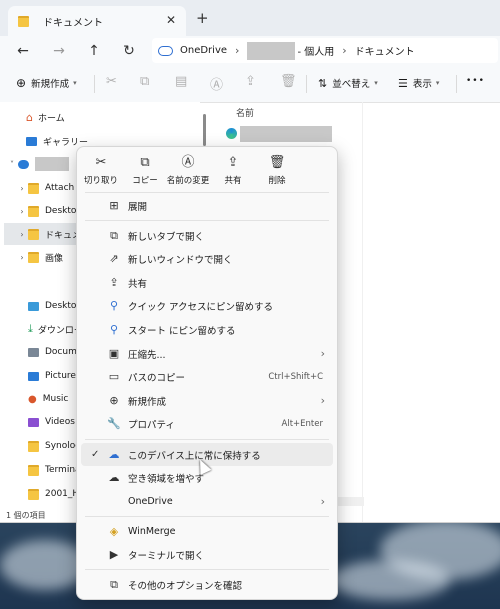 This screenshot has width=500, height=609. I want to click on menu-item-onedrive: OneDrive ›, so click(207, 501).